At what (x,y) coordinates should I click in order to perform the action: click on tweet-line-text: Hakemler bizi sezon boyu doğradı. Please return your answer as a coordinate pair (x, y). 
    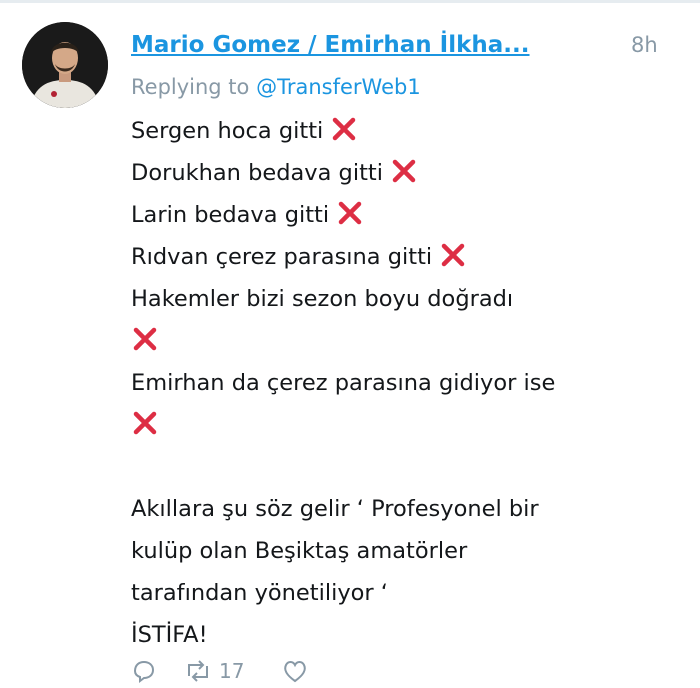
    Looking at the image, I should click on (322, 299).